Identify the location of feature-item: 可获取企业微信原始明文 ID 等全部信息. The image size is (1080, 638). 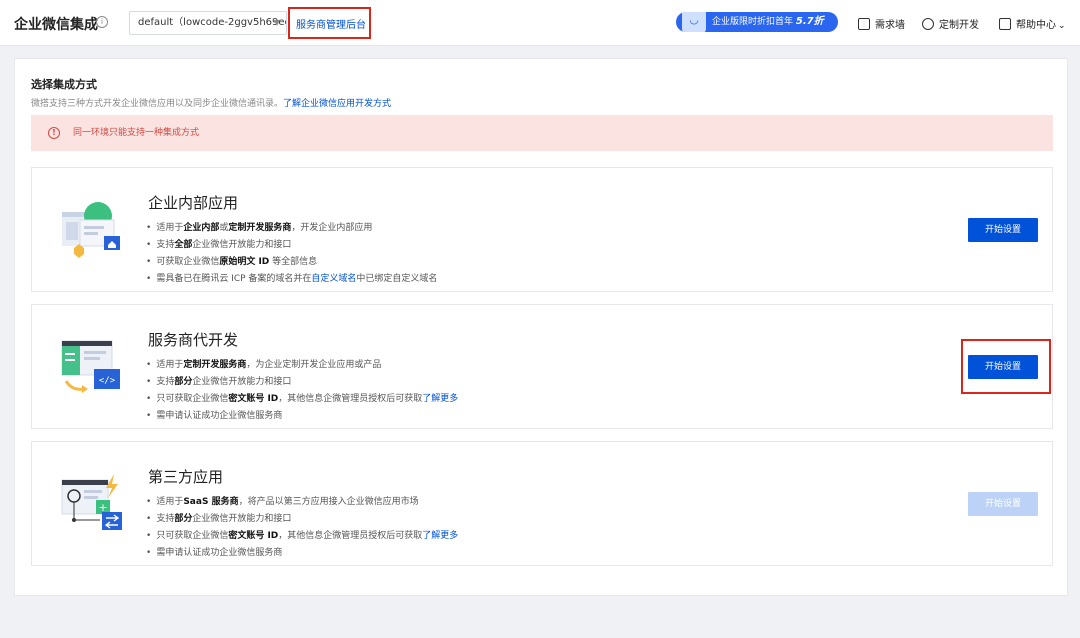
(291, 262).